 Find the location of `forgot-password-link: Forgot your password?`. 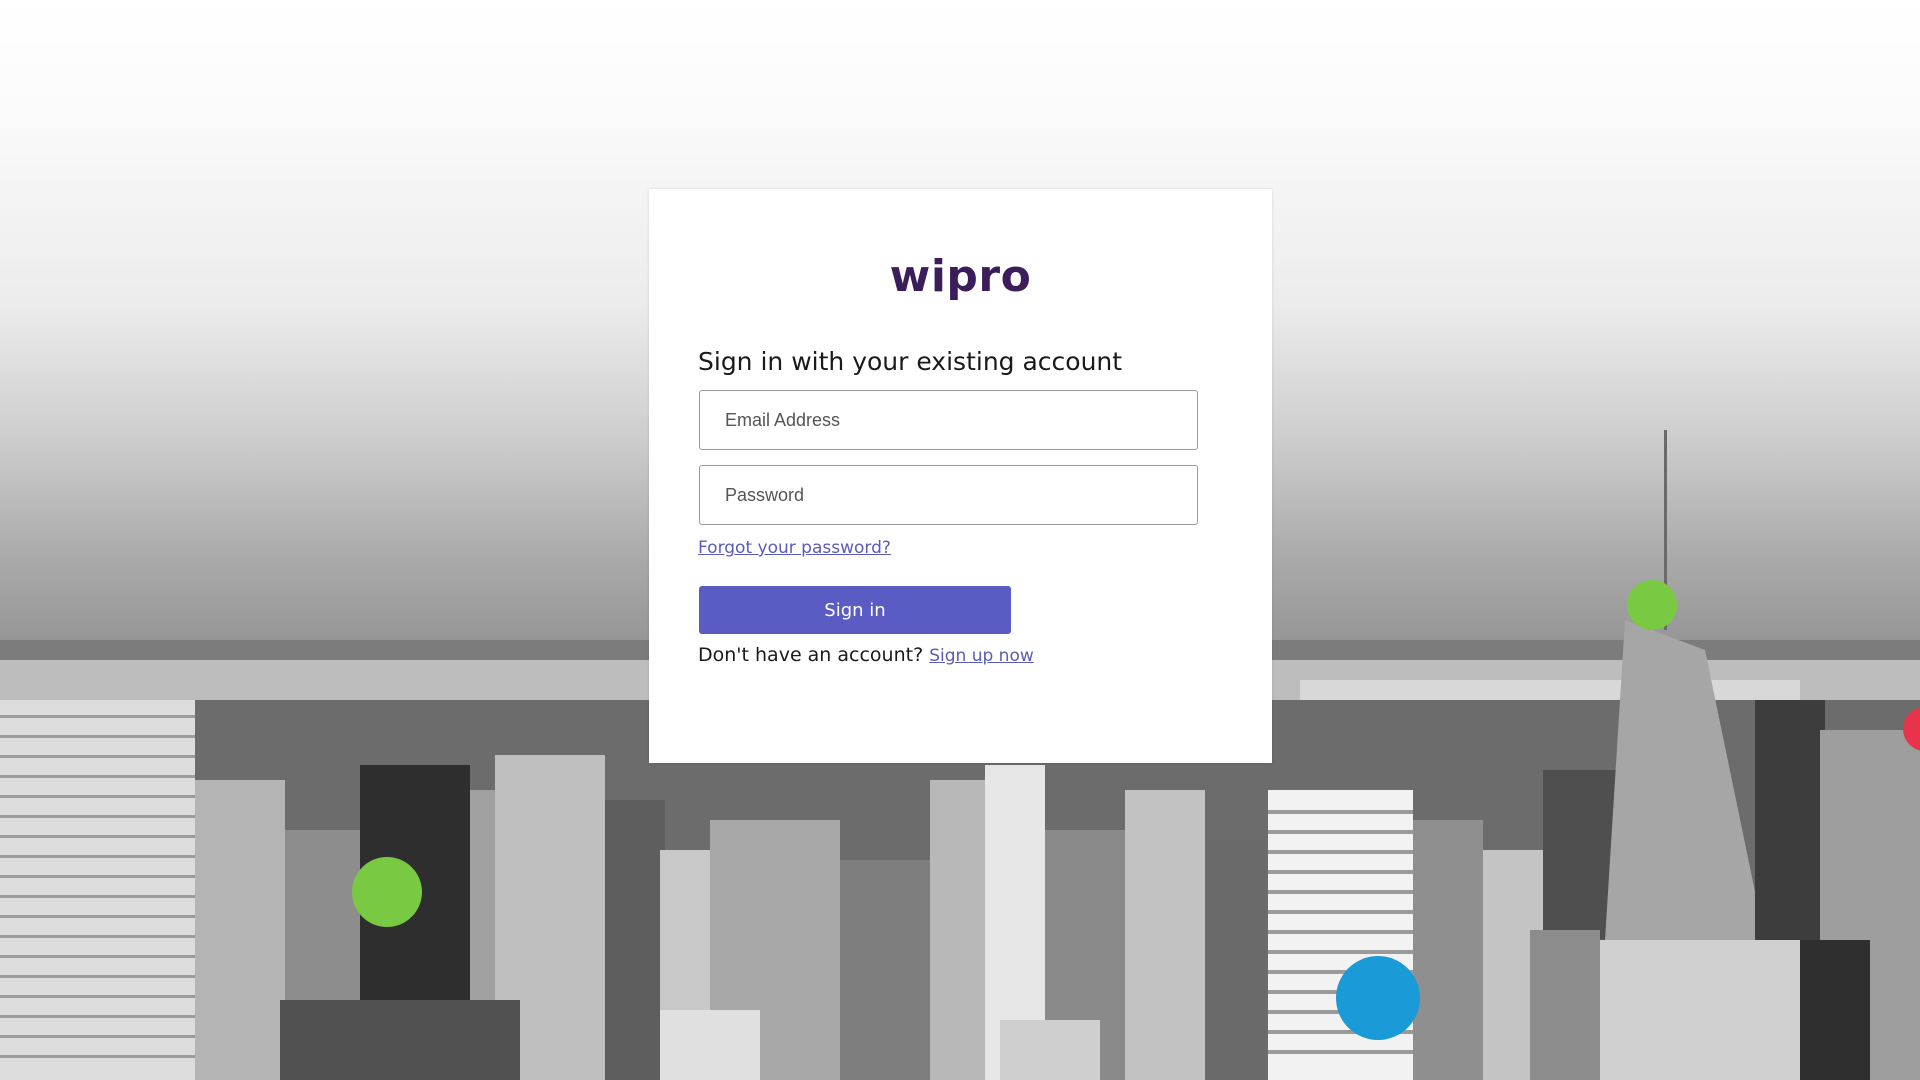

forgot-password-link: Forgot your password? is located at coordinates (794, 548).